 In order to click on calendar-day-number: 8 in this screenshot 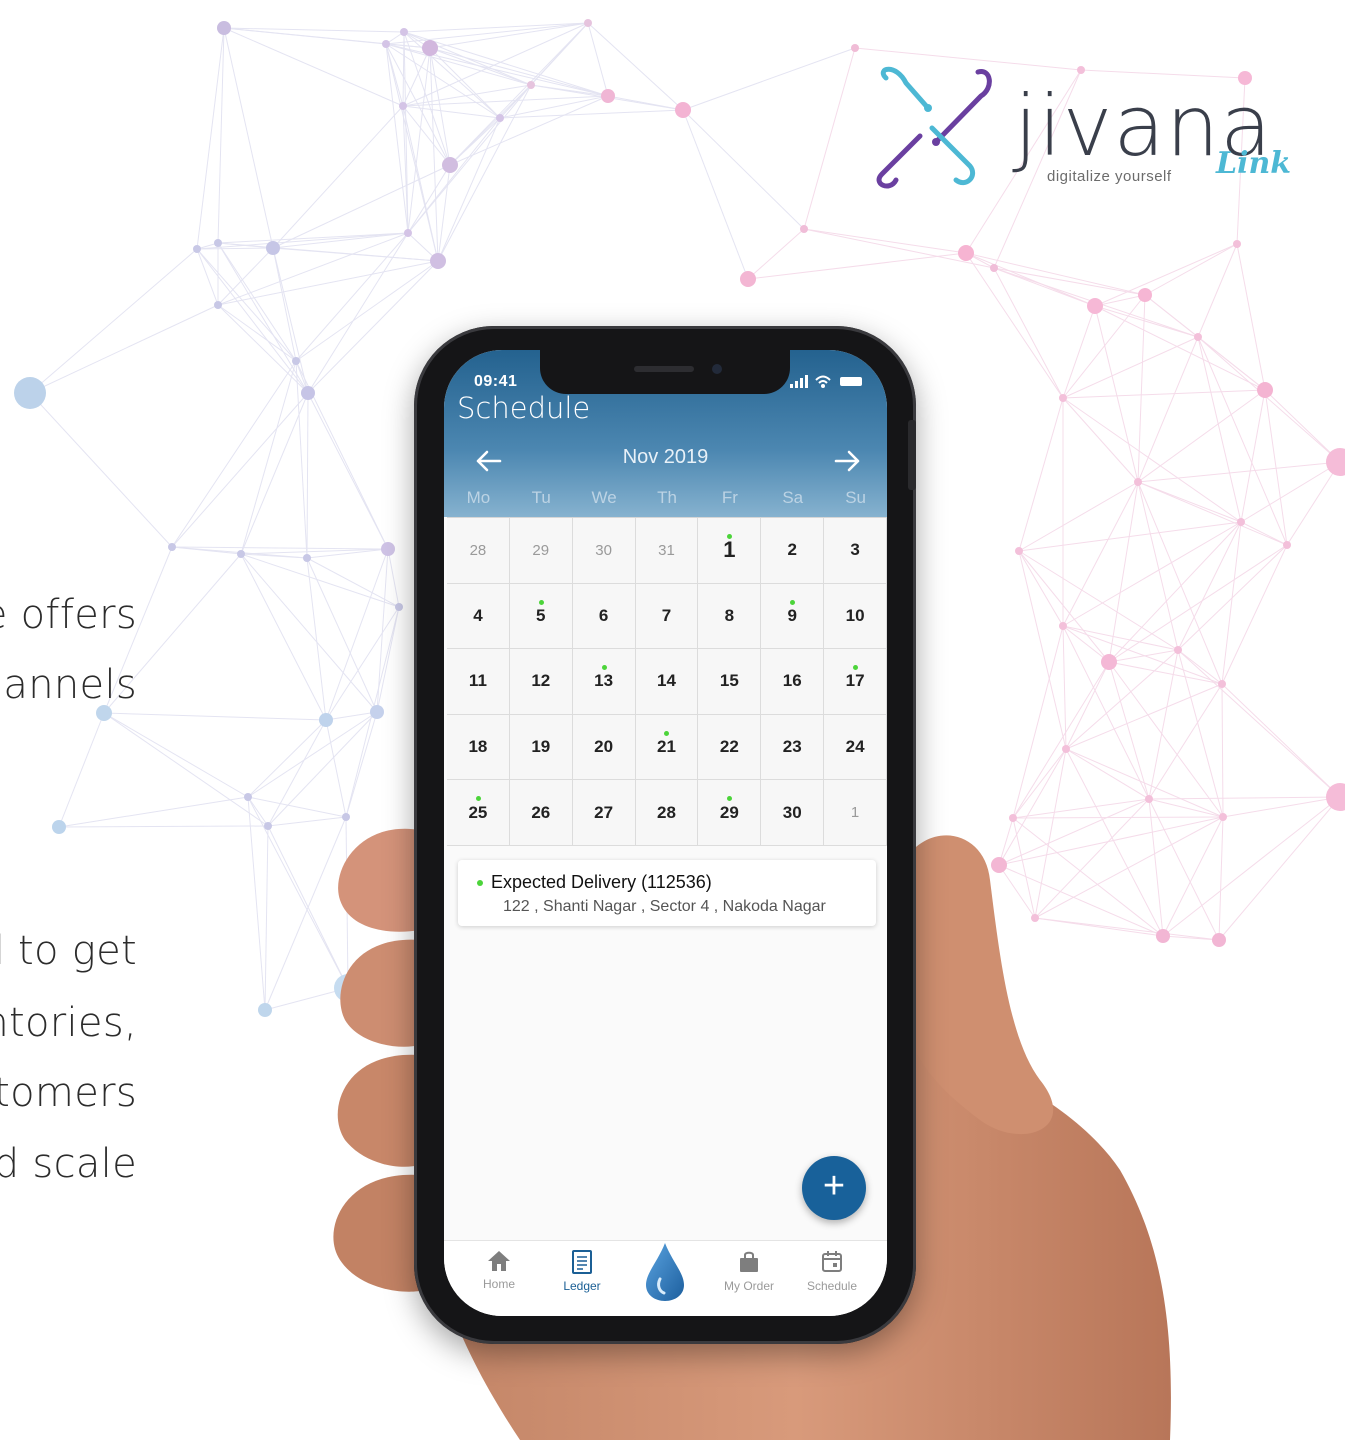, I will do `click(729, 615)`.